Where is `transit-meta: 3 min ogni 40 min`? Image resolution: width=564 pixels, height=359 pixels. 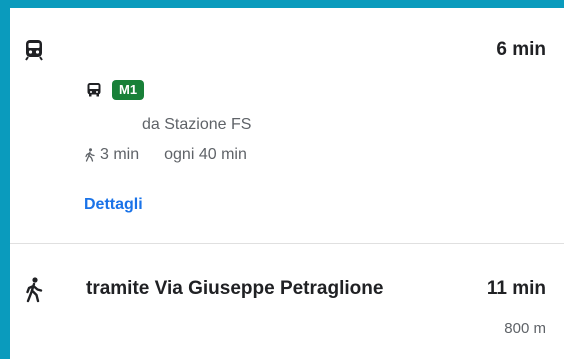 transit-meta: 3 min ogni 40 min is located at coordinates (165, 155).